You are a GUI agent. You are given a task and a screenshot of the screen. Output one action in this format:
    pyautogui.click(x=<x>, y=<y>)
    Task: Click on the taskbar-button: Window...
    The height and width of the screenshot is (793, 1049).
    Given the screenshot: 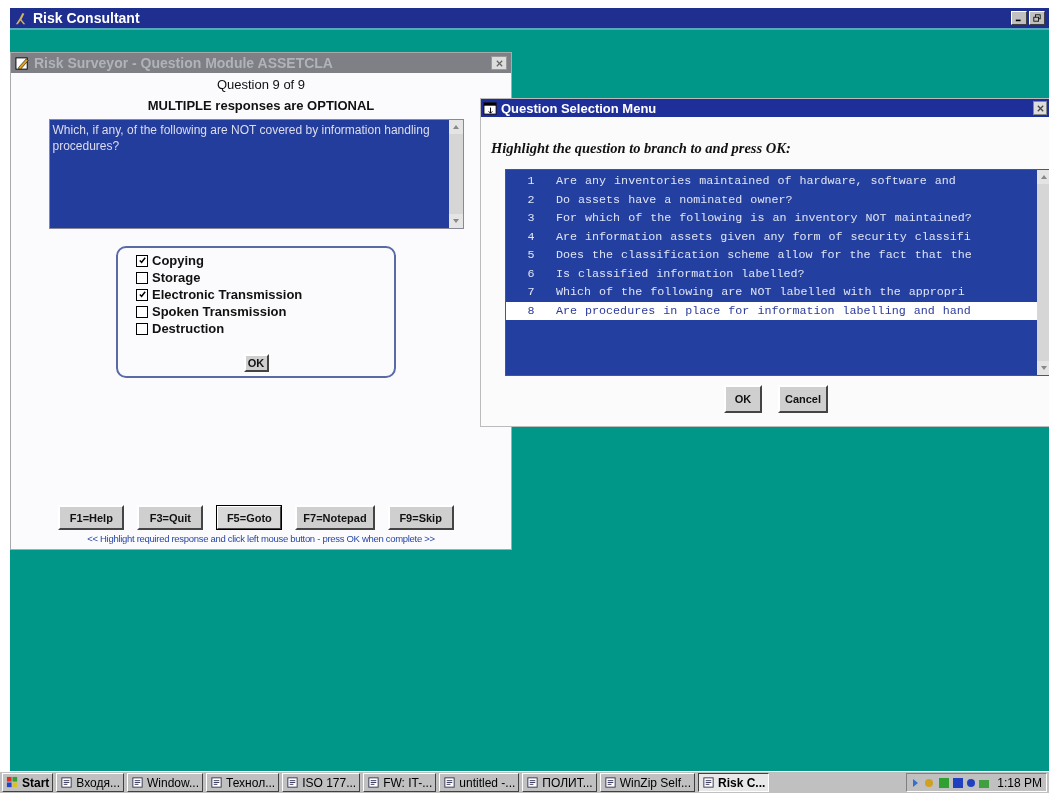 What is the action you would take?
    pyautogui.click(x=165, y=782)
    